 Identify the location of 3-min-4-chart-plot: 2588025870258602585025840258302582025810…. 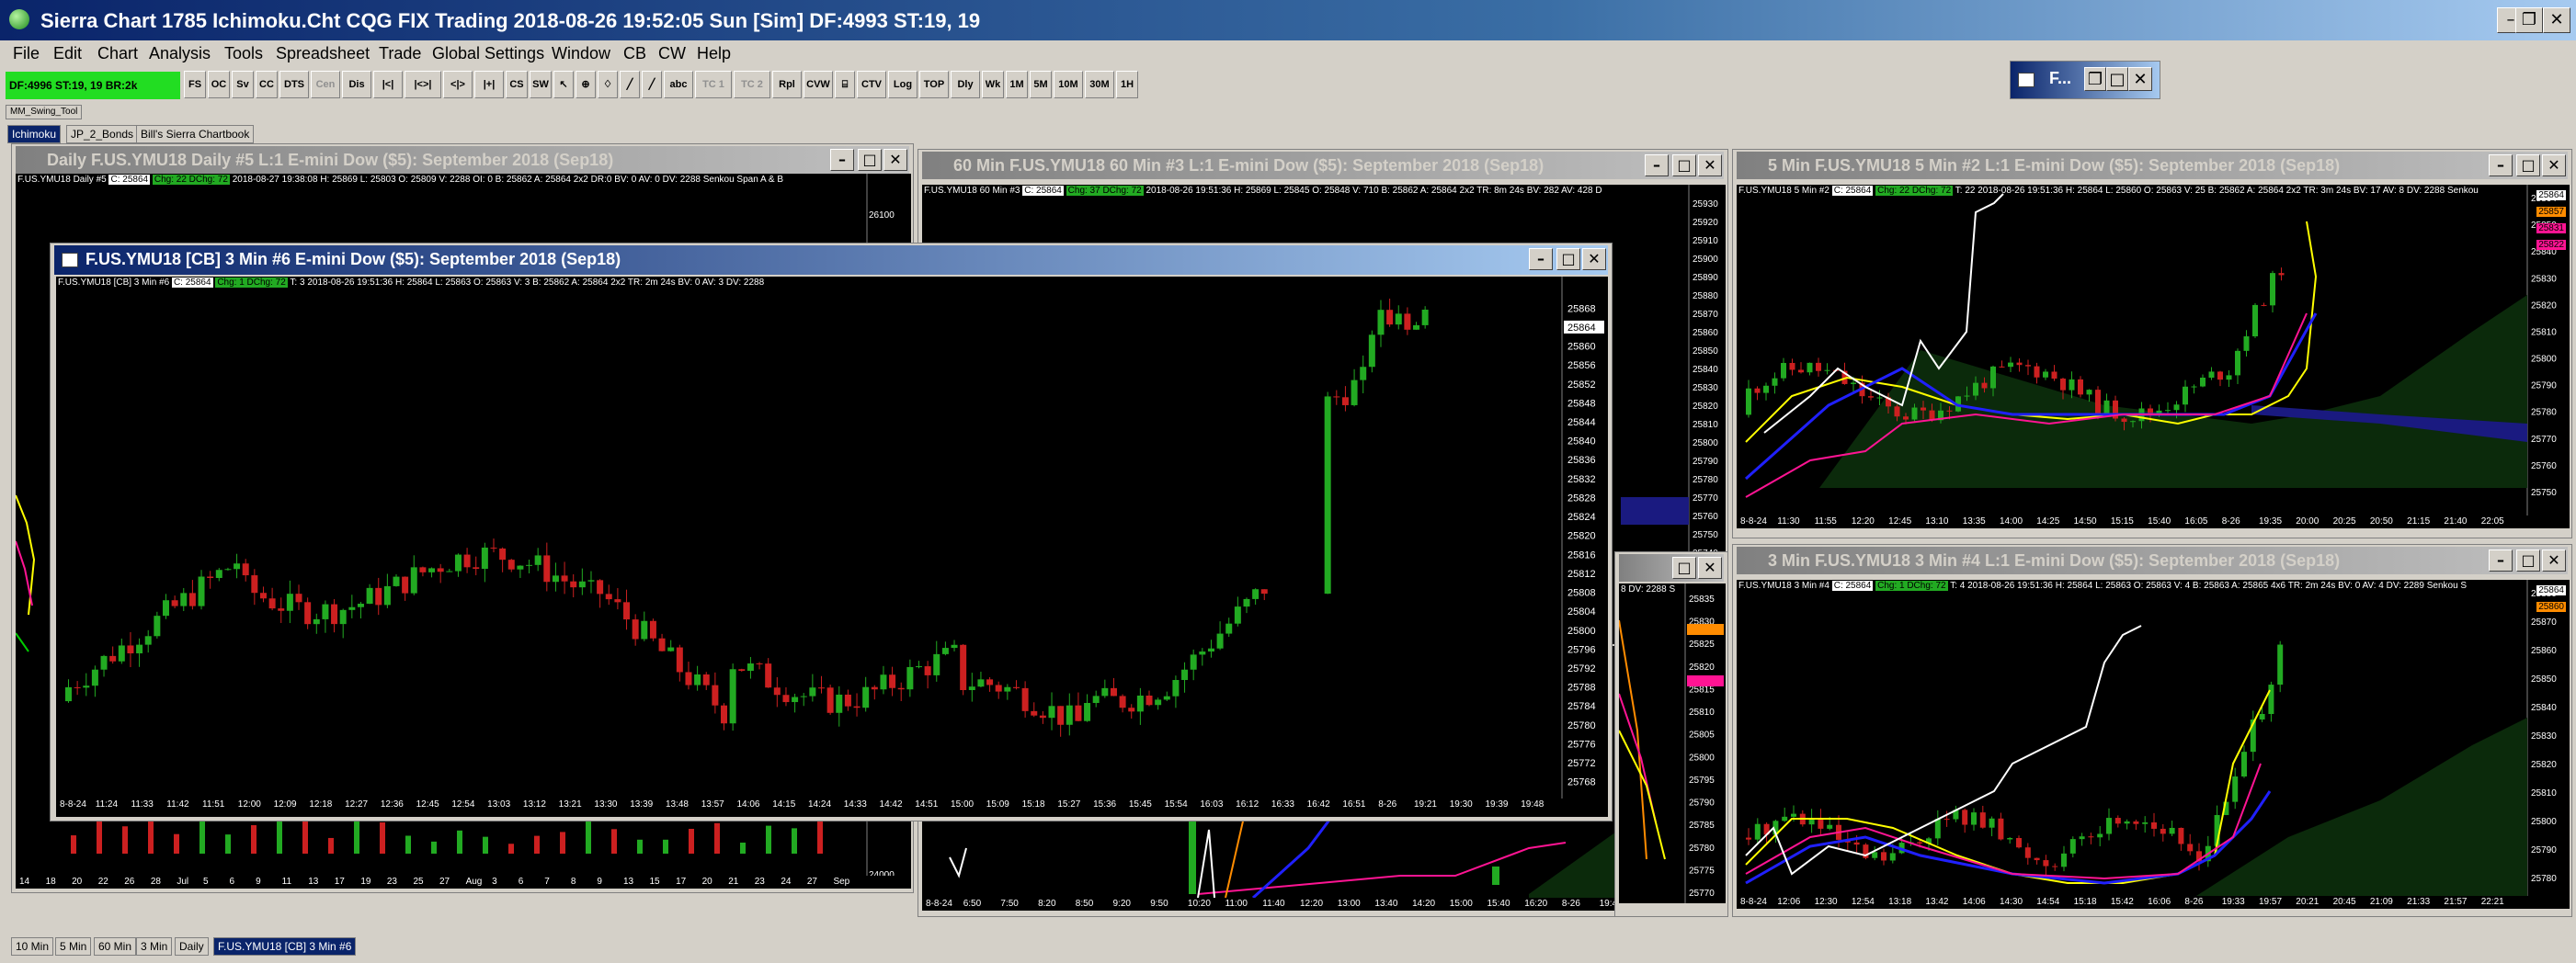
(2153, 738).